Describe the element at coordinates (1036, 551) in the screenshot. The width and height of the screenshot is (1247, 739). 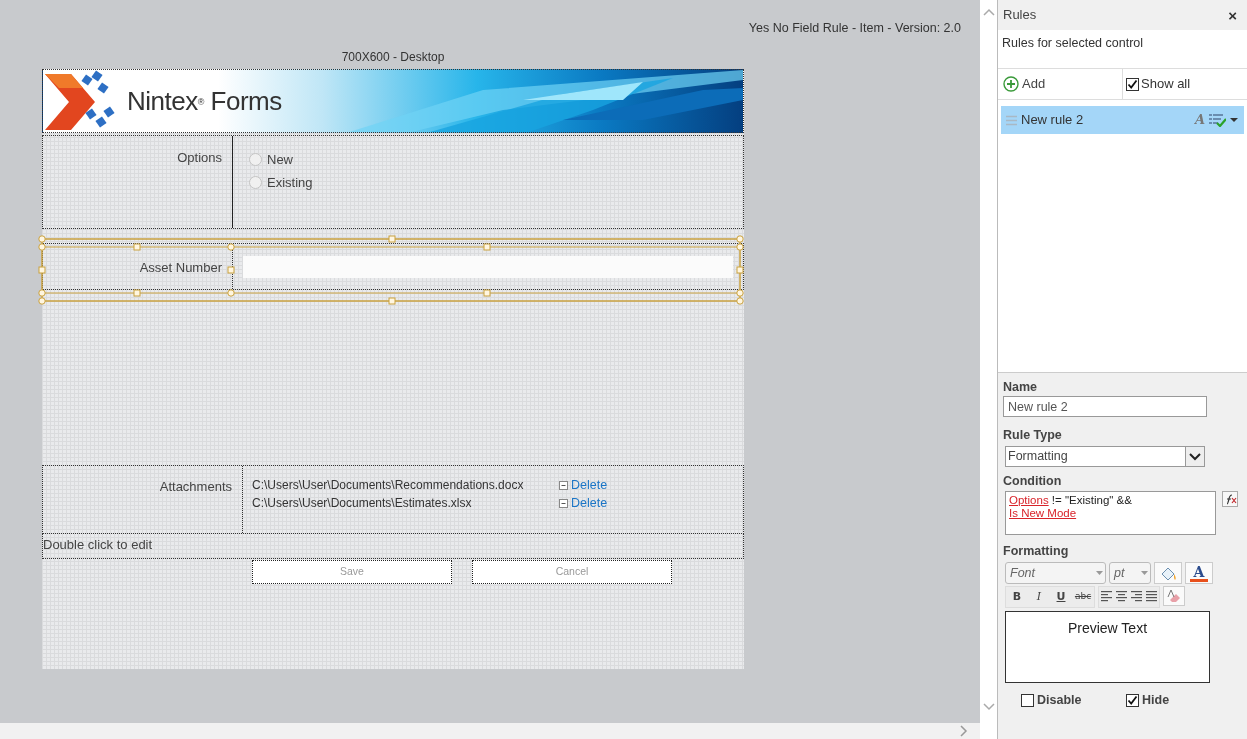
I see `field-label: Formatting` at that location.